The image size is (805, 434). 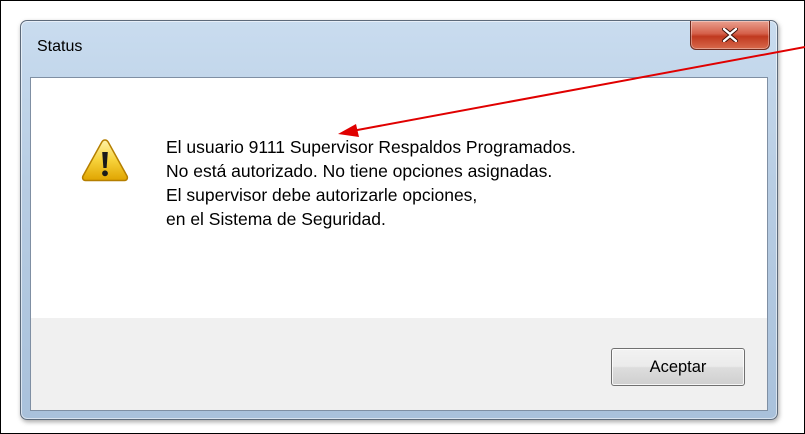 I want to click on dialog-title: Status, so click(x=60, y=46).